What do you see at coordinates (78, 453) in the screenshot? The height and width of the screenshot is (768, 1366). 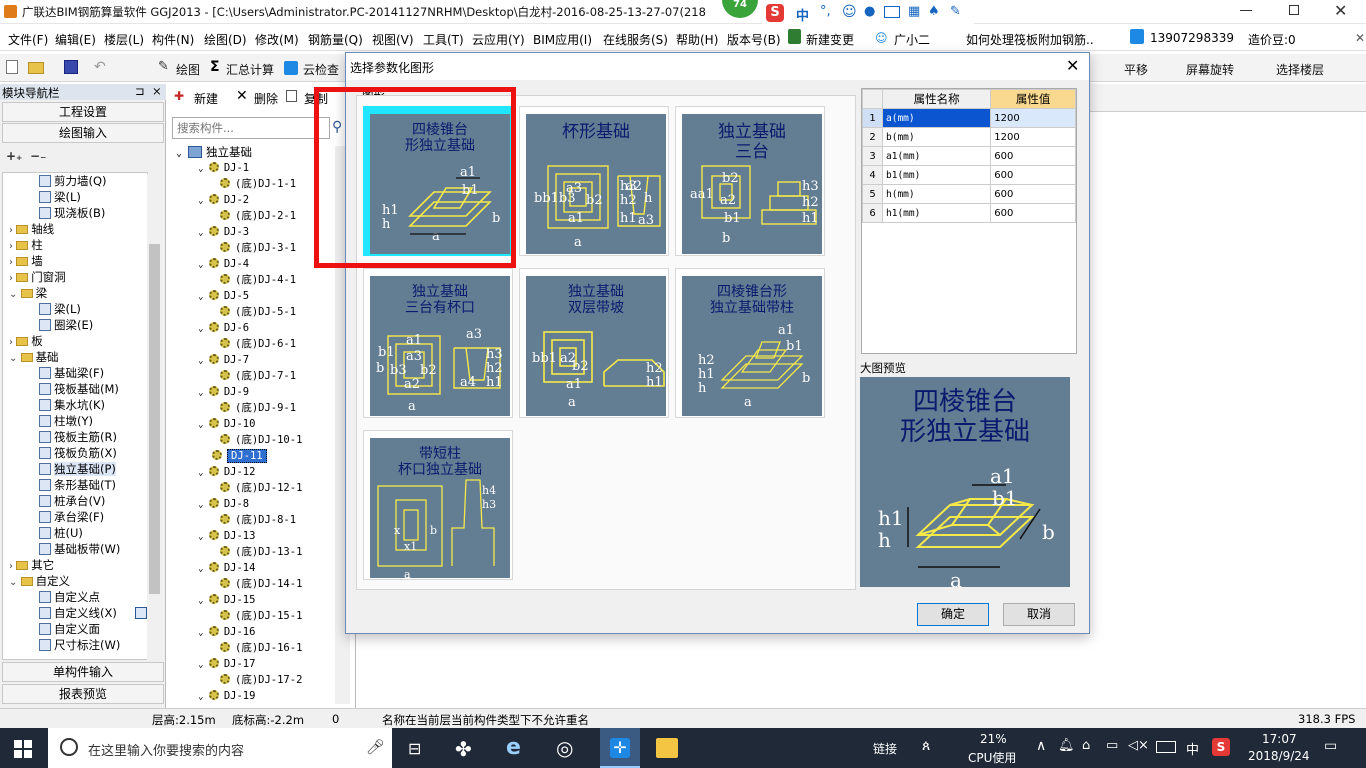 I see `nav-item: 筏板负筋(X)` at bounding box center [78, 453].